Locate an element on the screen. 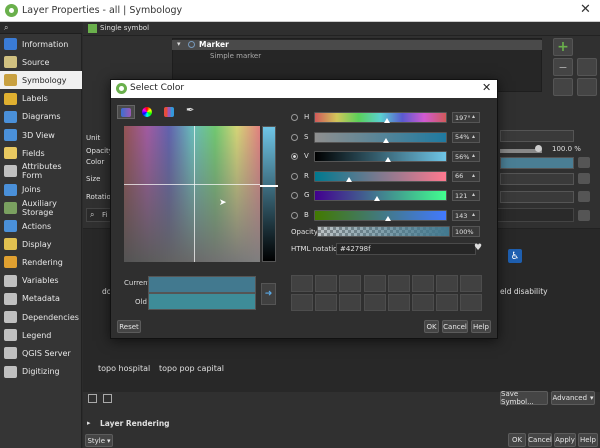 The height and width of the screenshot is (448, 600). ok-button: OK is located at coordinates (517, 440).